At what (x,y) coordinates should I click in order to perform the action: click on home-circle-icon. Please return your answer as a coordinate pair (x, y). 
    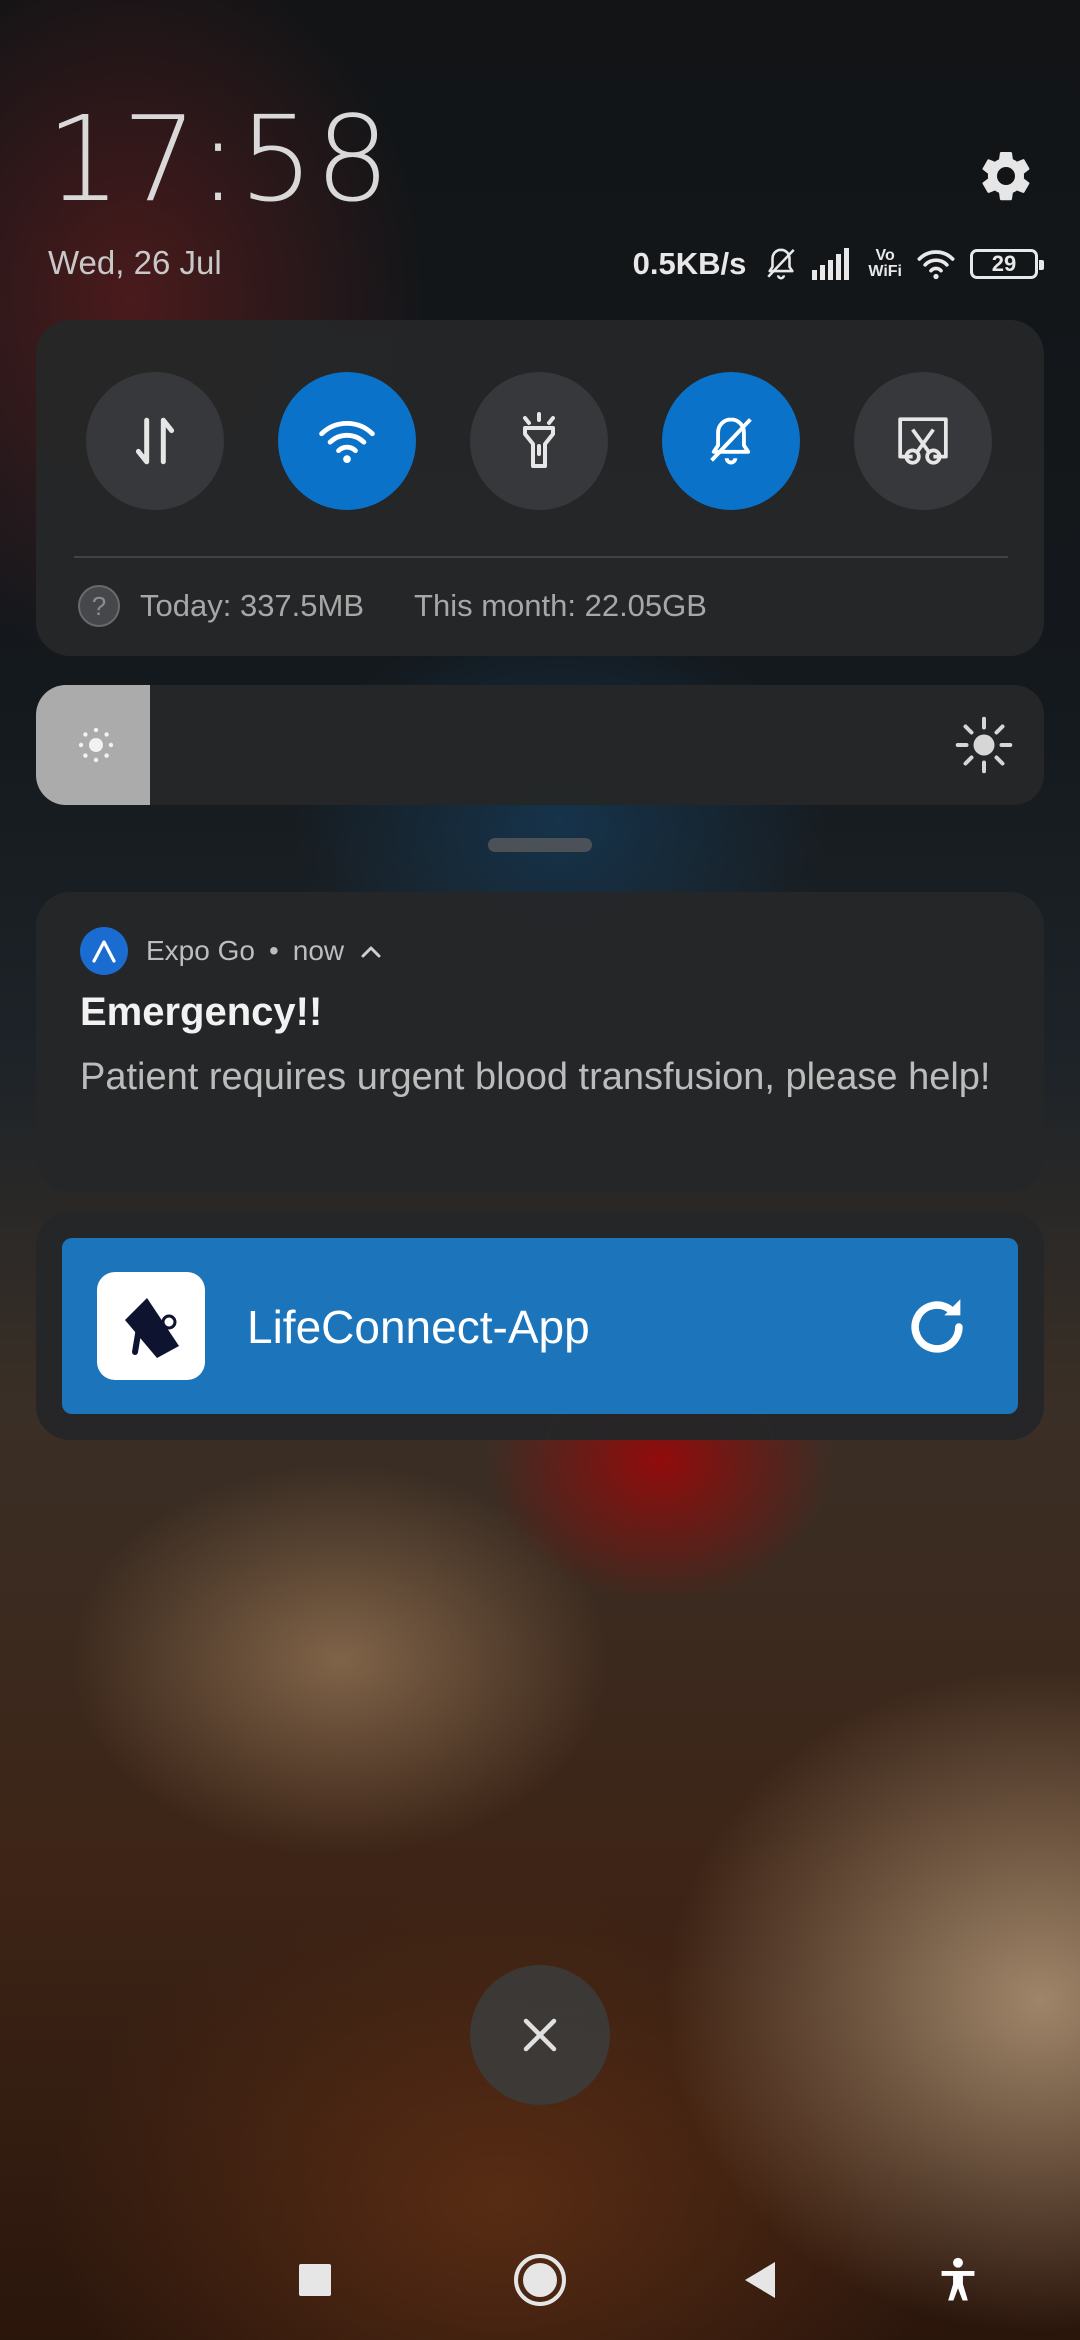
    Looking at the image, I should click on (540, 2280).